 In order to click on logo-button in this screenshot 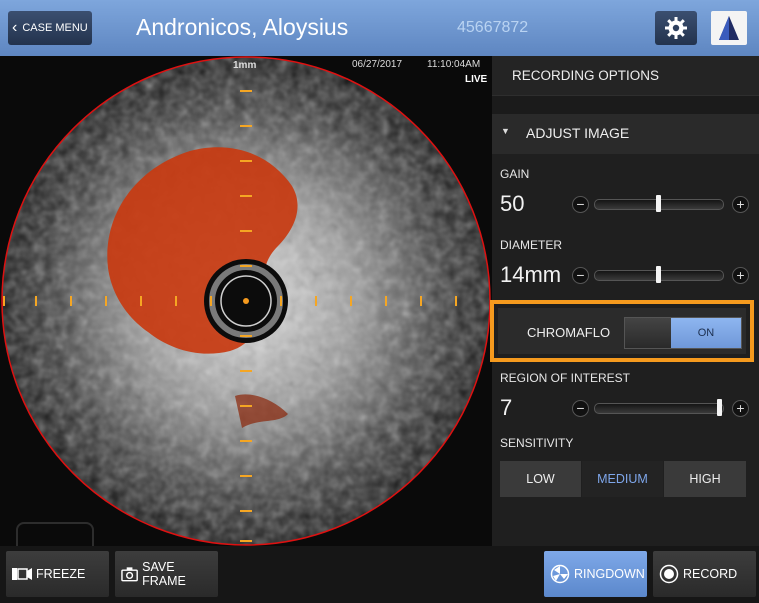, I will do `click(729, 28)`.